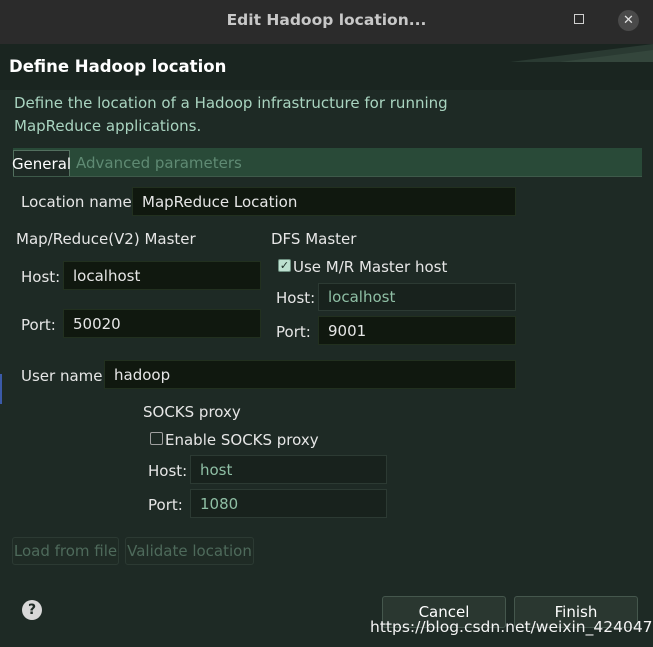  Describe the element at coordinates (118, 66) in the screenshot. I see `page-title: Define Hadoop location` at that location.